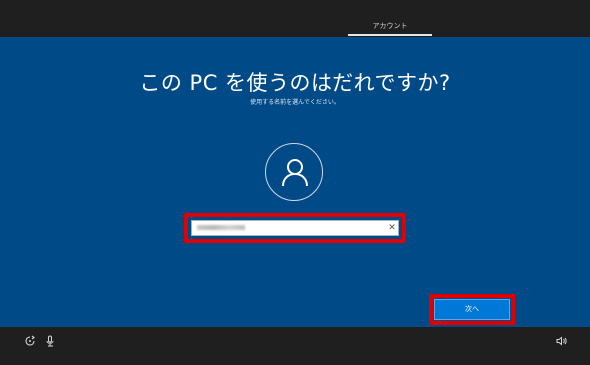 The height and width of the screenshot is (365, 590). I want to click on page-subtitle: 使用する名前を選んでください。, so click(295, 102).